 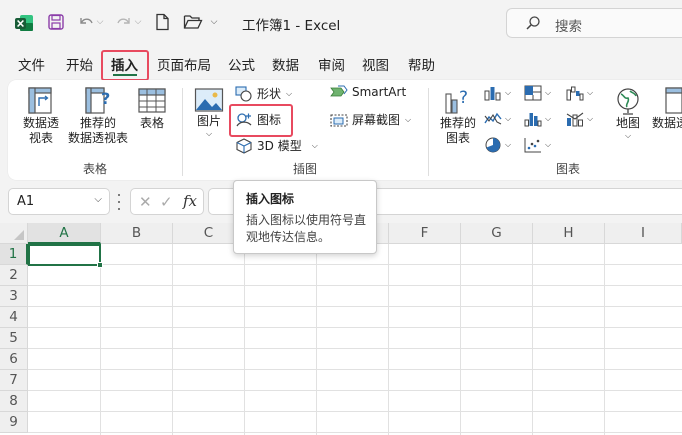 I want to click on shapes-dropdown-icon: ⌵, so click(x=289, y=93).